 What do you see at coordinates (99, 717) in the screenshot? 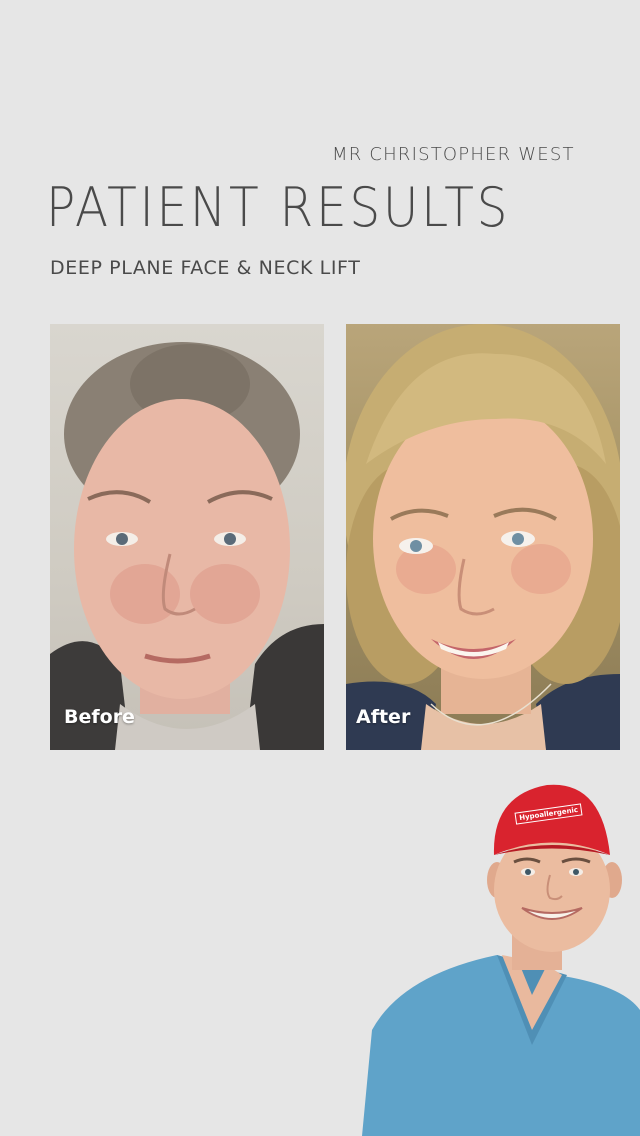
I see `before-label: Before` at bounding box center [99, 717].